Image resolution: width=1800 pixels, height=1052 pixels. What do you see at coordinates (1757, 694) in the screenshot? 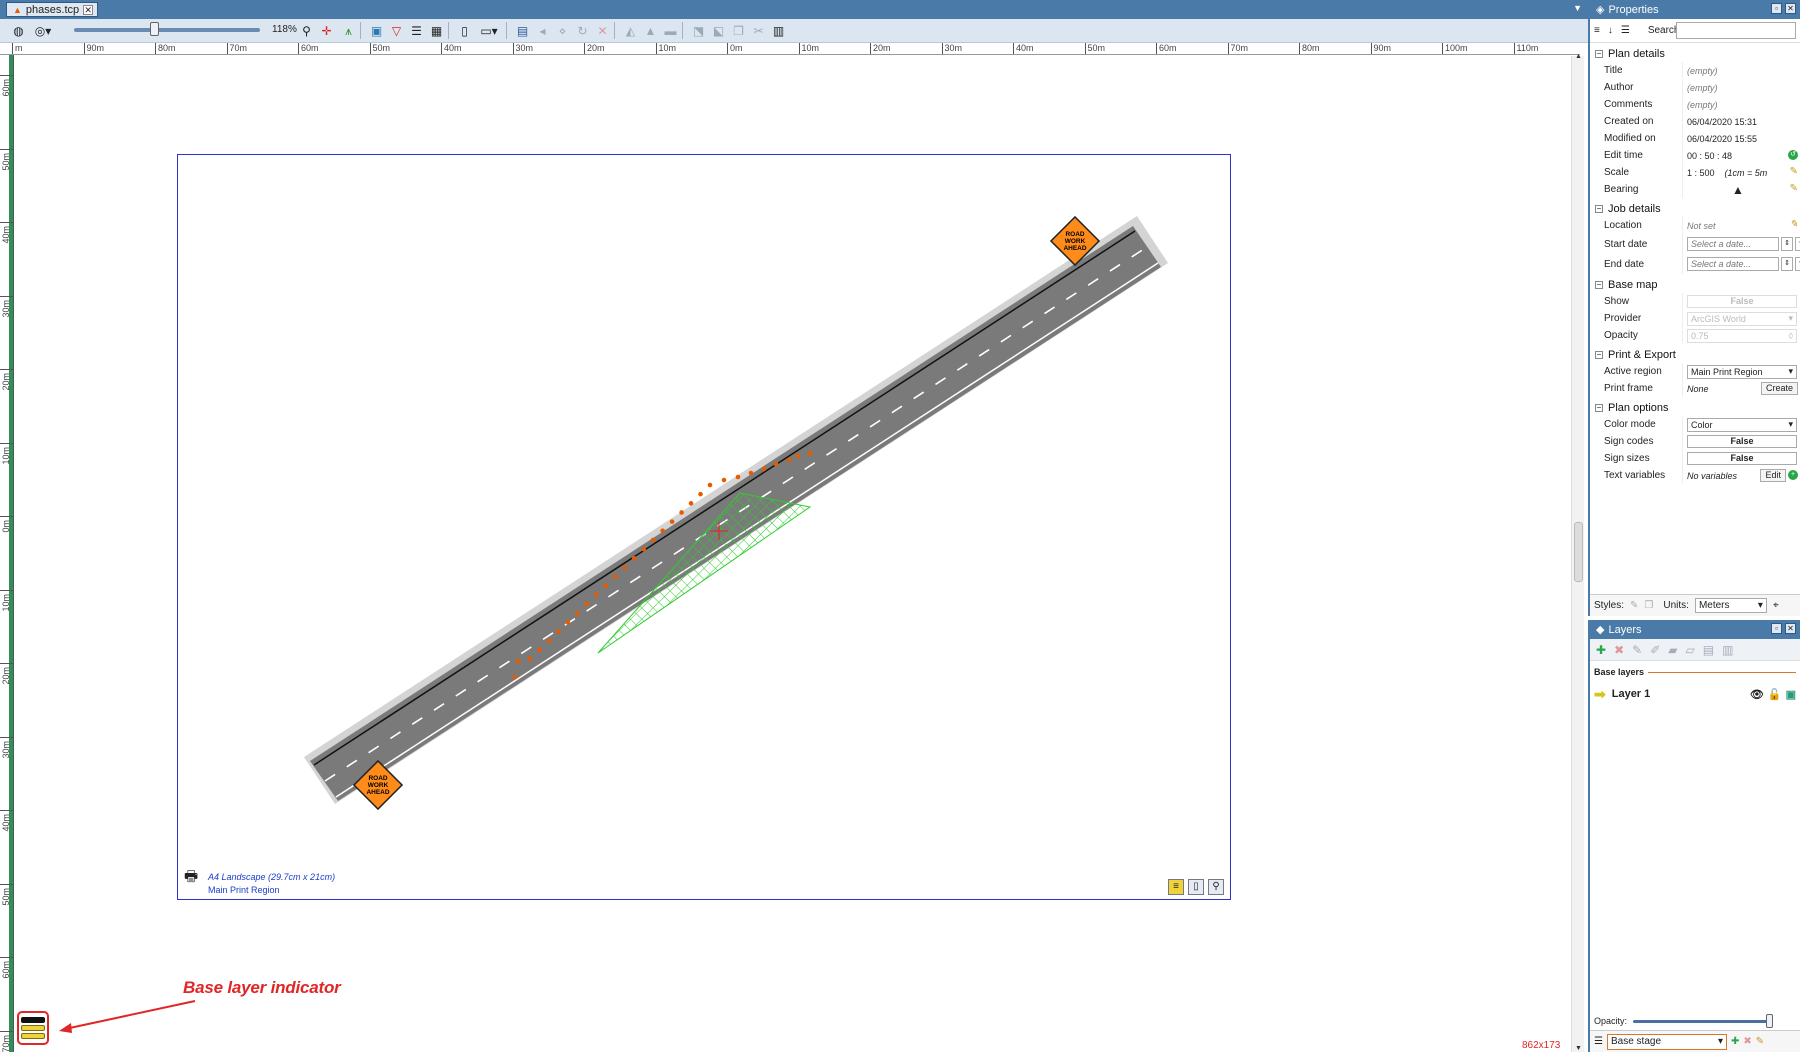
I see `eye-icon: 👁` at bounding box center [1757, 694].